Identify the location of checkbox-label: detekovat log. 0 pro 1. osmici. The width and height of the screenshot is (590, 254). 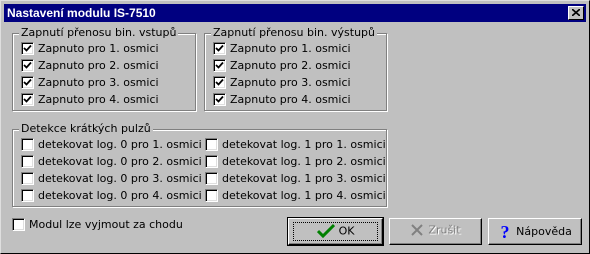
(120, 144).